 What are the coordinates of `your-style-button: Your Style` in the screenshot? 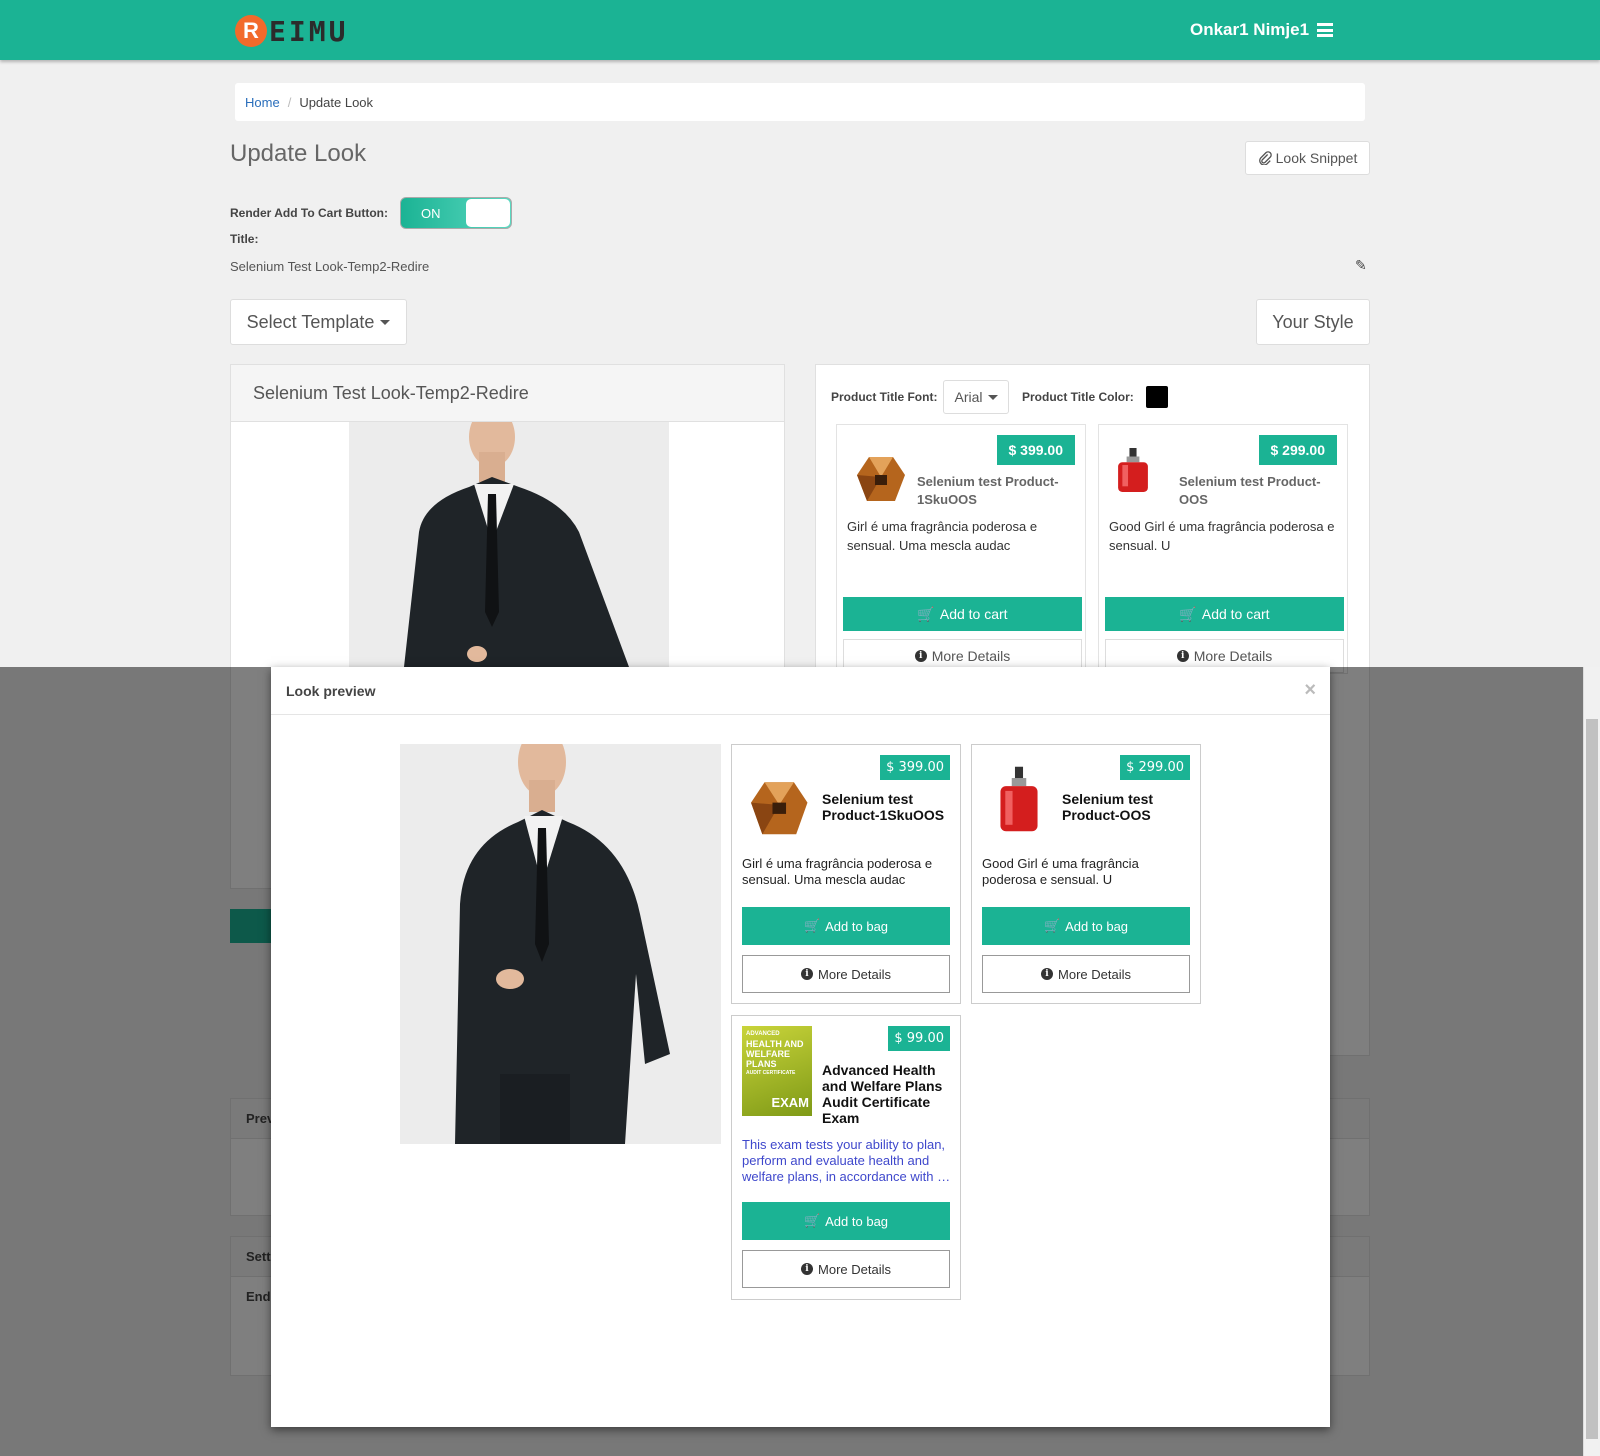 It's located at (1313, 322).